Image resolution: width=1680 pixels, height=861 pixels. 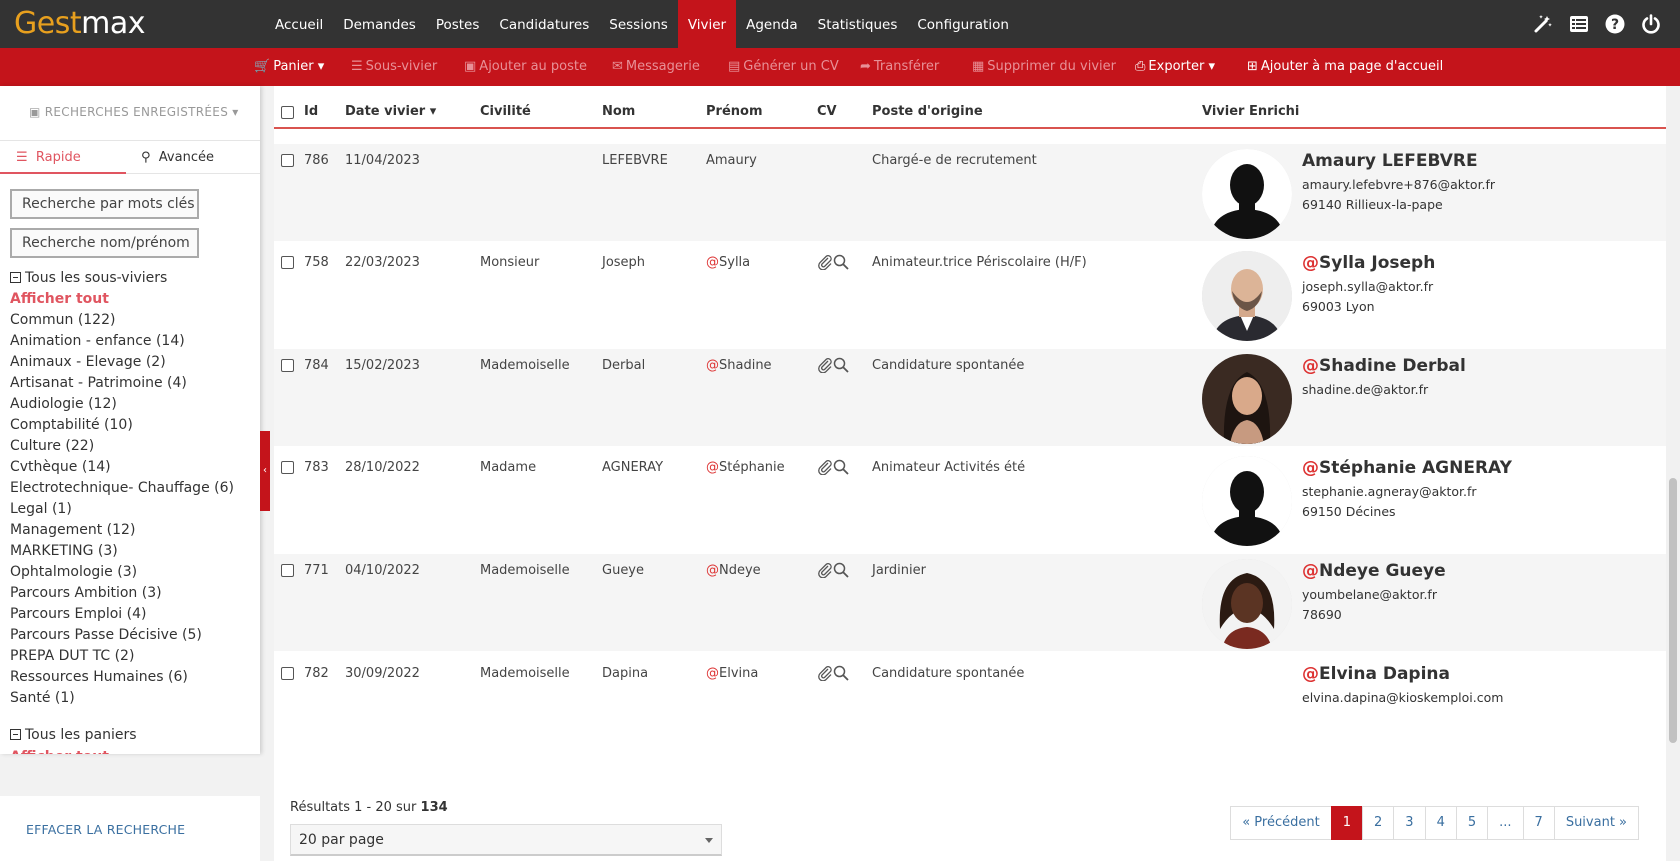 What do you see at coordinates (1175, 67) in the screenshot?
I see `exporter-button: ⎙ Exporter ▾` at bounding box center [1175, 67].